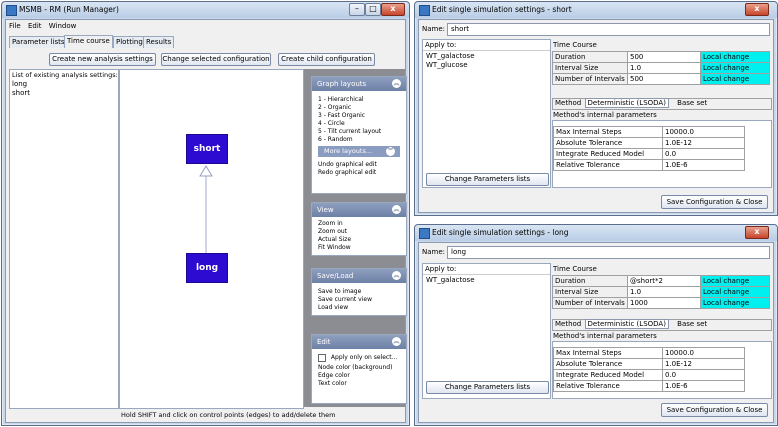 This screenshot has height=427, width=778. Describe the element at coordinates (373, 9) in the screenshot. I see `maximize-button: □` at that location.